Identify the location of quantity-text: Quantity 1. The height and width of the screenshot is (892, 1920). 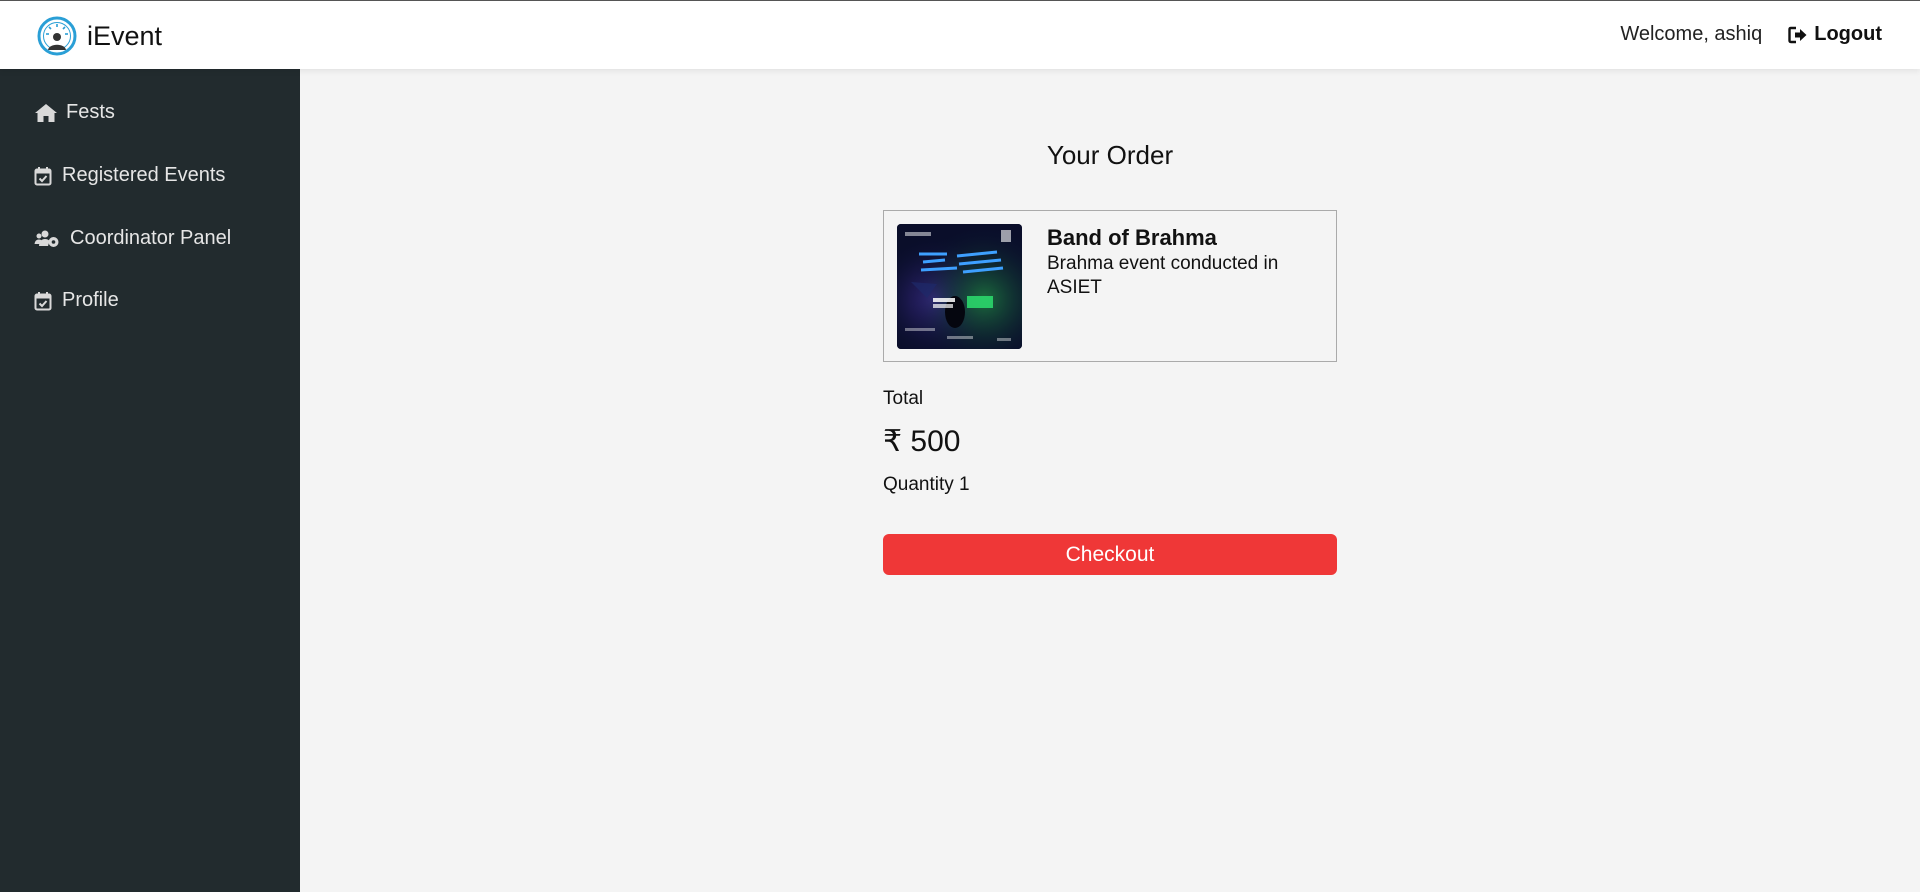
(926, 484).